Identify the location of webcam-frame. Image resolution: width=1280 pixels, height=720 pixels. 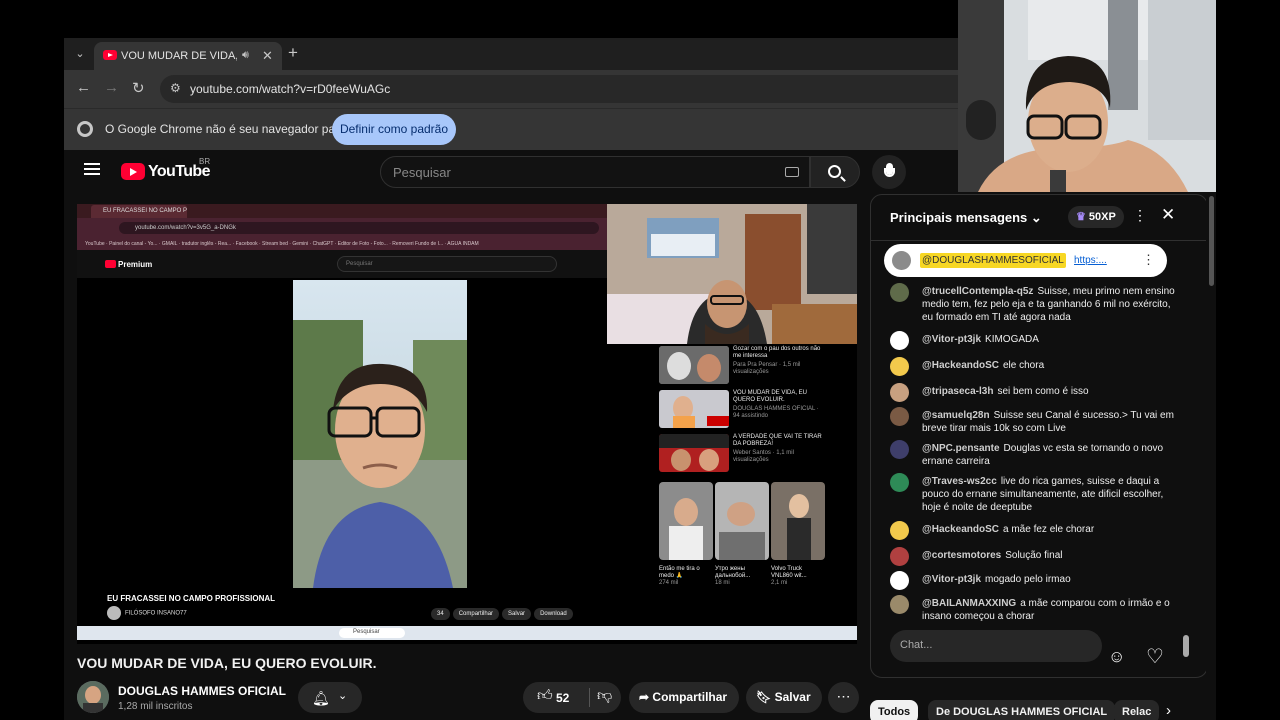
(1087, 96).